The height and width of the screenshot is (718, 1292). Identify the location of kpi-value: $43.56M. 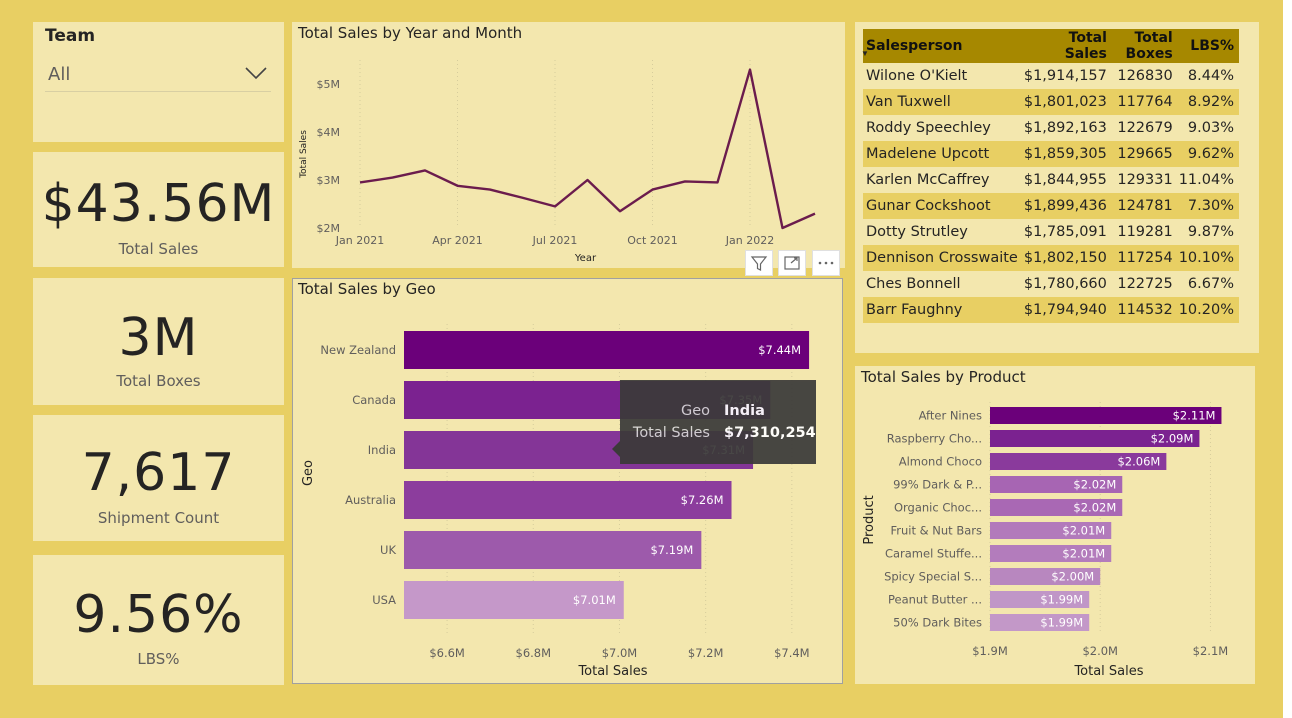
(158, 204).